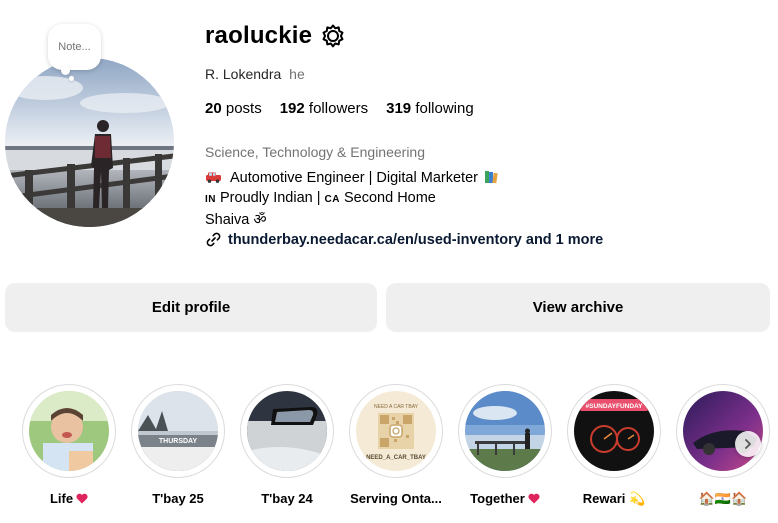 This screenshot has height=523, width=778. Describe the element at coordinates (399, 108) in the screenshot. I see `following-count: 319` at that location.